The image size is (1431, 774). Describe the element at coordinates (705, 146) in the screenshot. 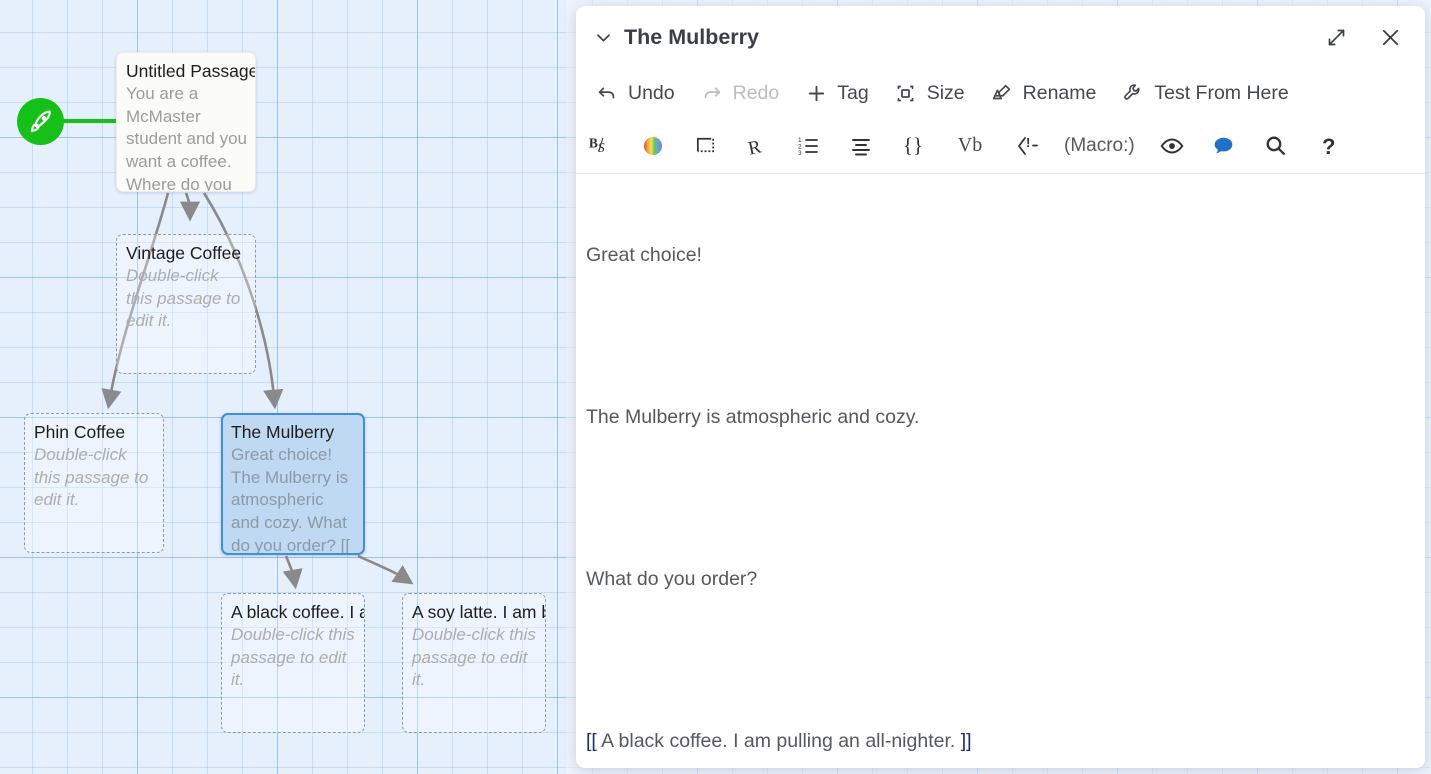

I see `text-box-icon` at that location.